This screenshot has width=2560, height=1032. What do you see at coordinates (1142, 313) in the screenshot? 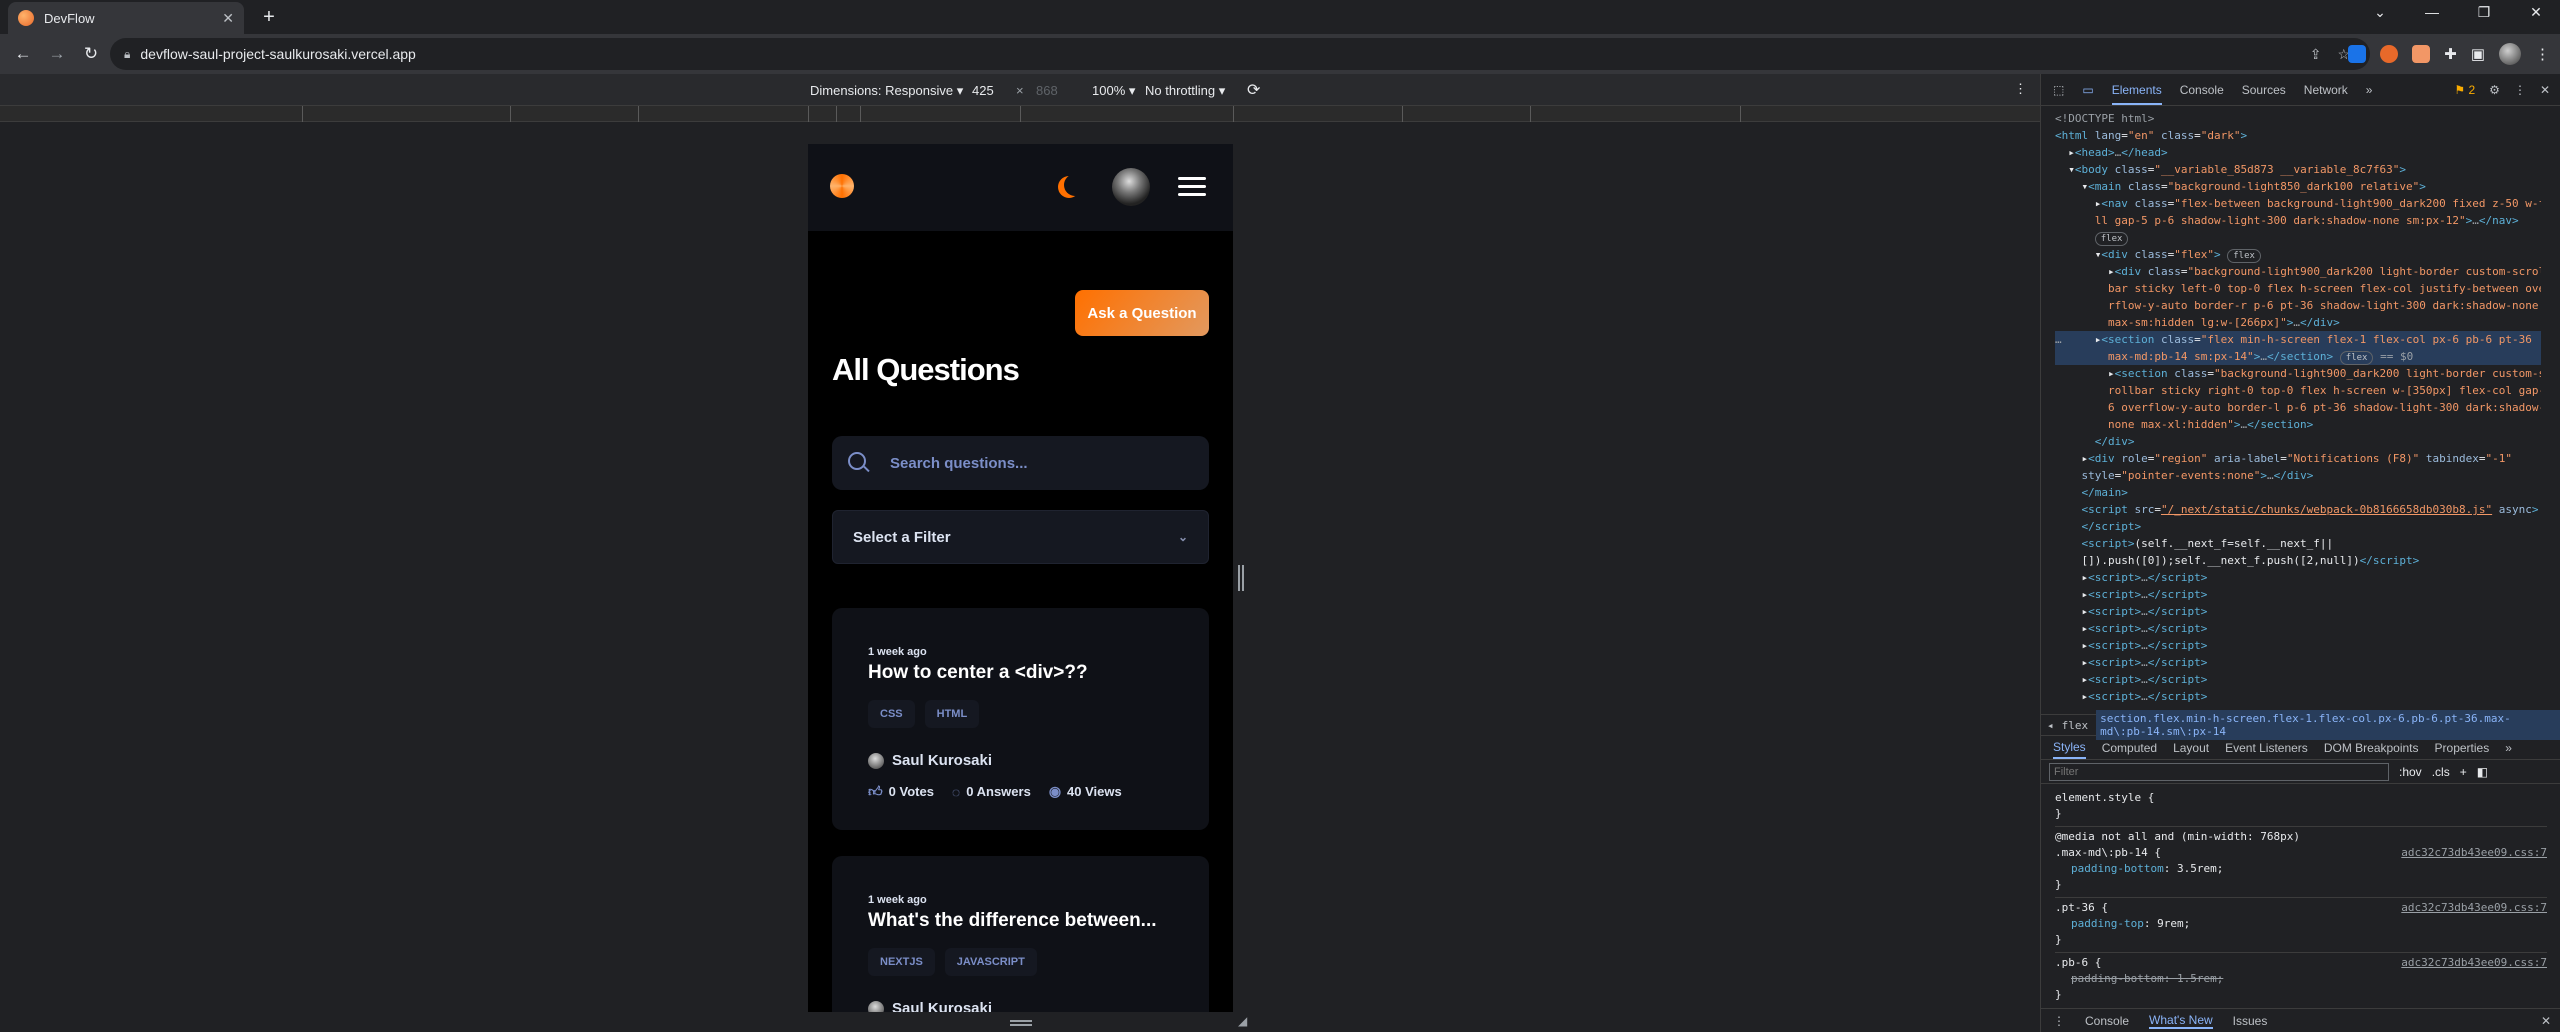
I see `ask-question-button: Ask a Question` at bounding box center [1142, 313].